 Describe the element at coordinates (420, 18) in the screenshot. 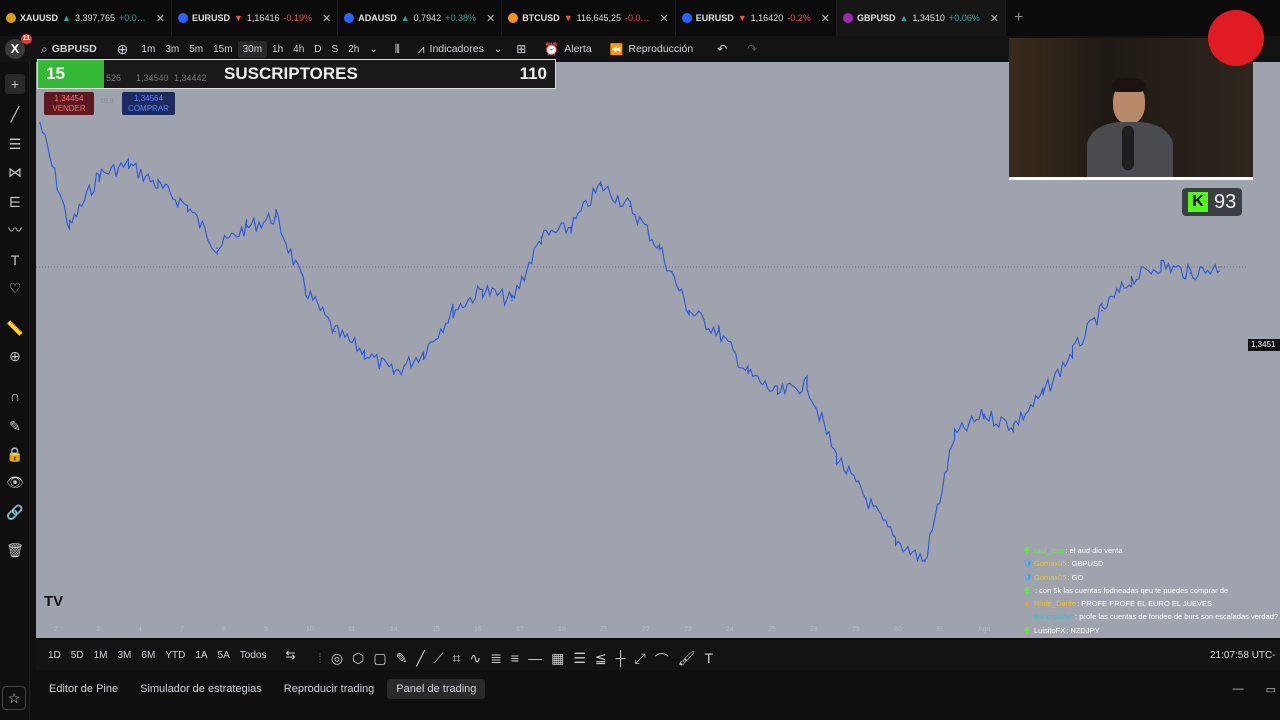

I see `tab-2: ADAUSD ▲ 0,7942 +0.38% ✕` at that location.